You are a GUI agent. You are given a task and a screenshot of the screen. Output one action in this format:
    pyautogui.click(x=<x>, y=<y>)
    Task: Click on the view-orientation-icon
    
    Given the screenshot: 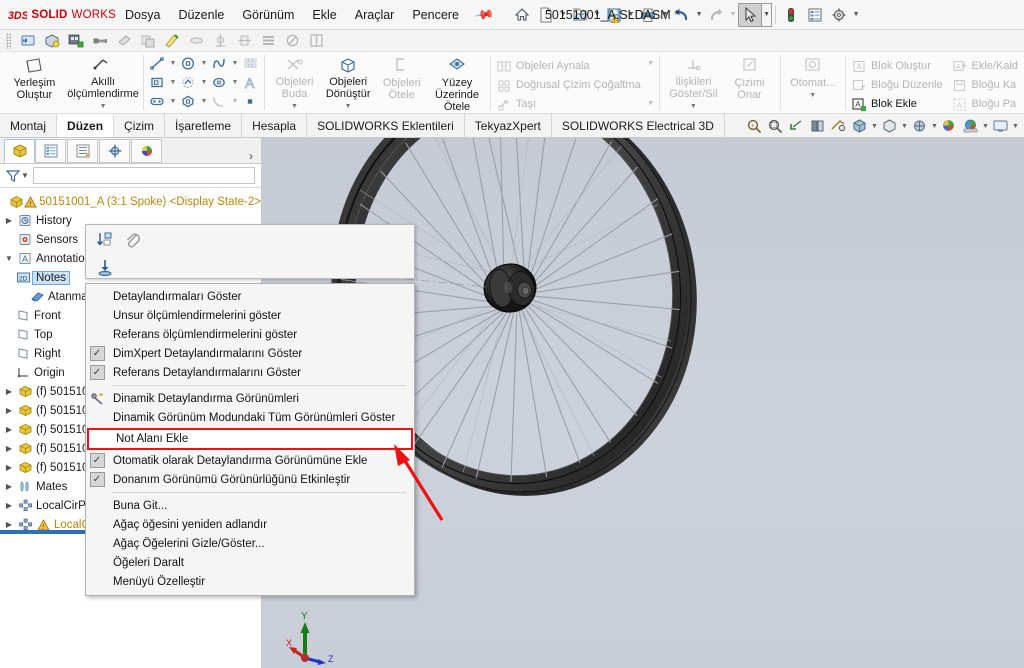 What is the action you would take?
    pyautogui.click(x=838, y=126)
    